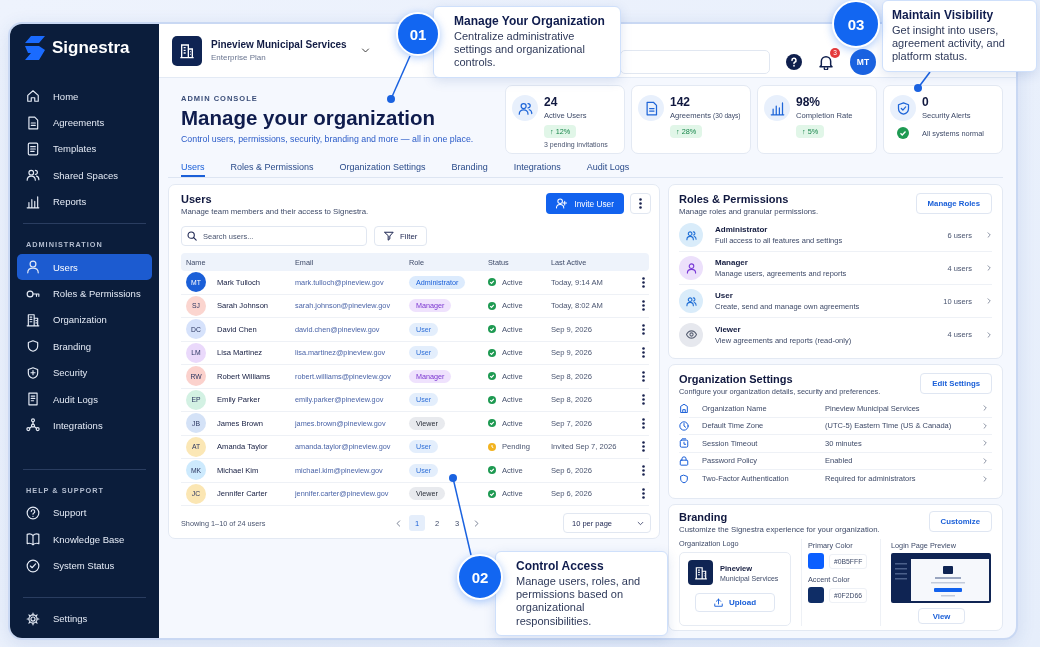  What do you see at coordinates (239, 57) in the screenshot?
I see `plan-label: Enterprise Plan` at bounding box center [239, 57].